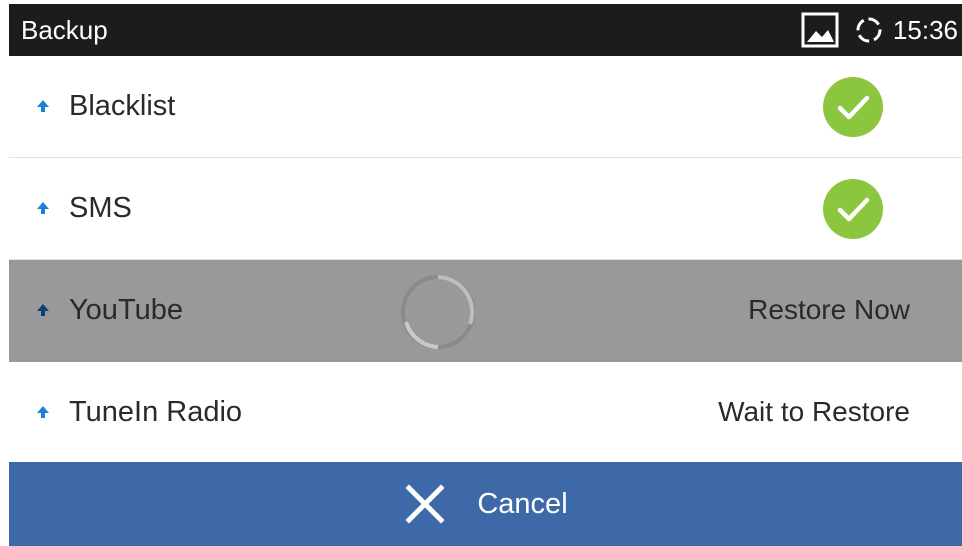 The height and width of the screenshot is (546, 962). I want to click on list-item-label: SMS, so click(100, 208).